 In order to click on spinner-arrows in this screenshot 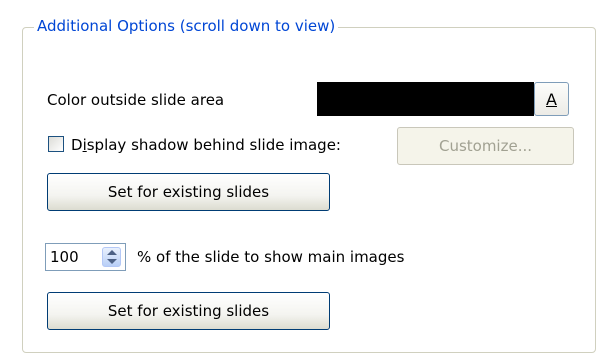, I will do `click(111, 257)`.